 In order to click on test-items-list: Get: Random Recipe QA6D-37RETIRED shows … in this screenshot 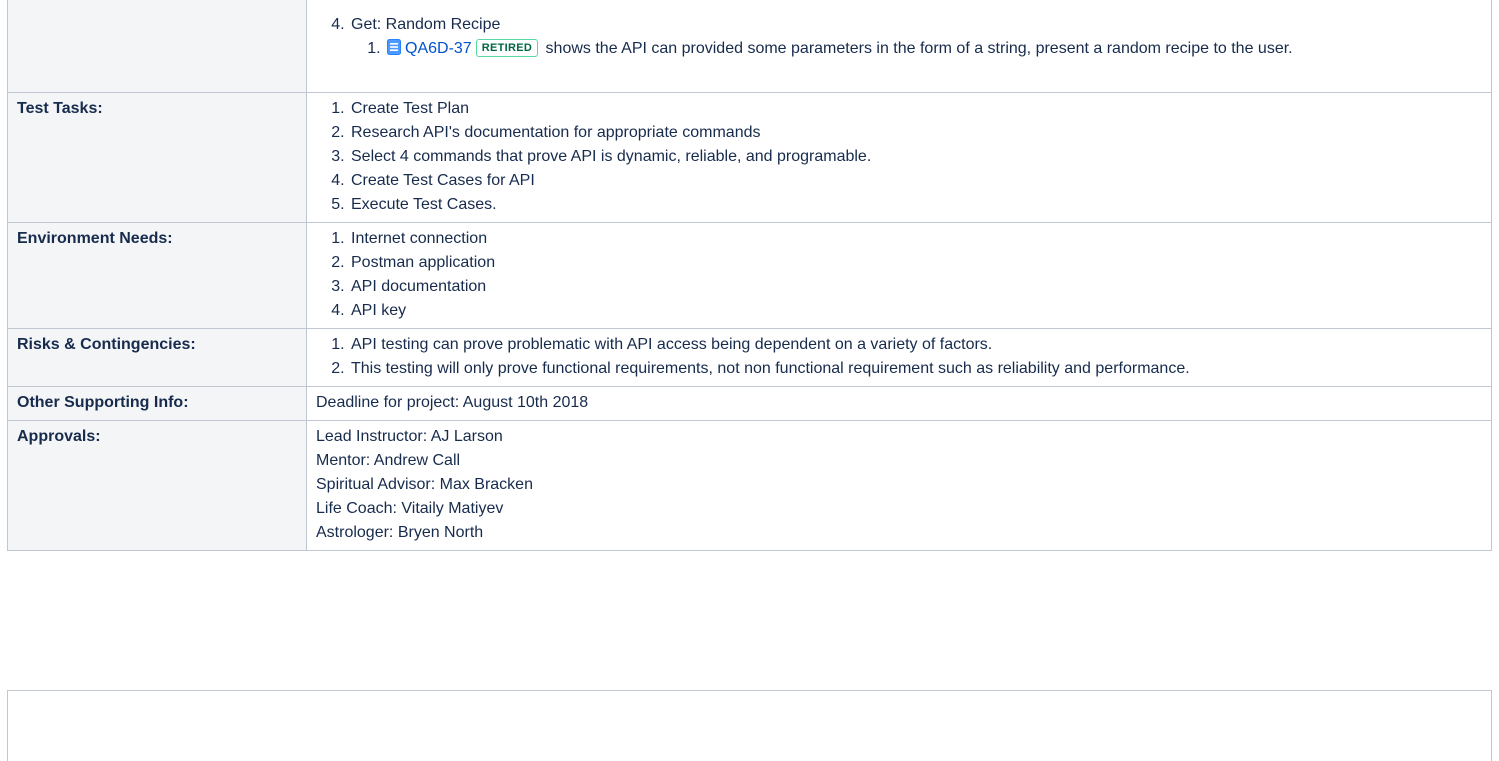, I will do `click(899, 37)`.